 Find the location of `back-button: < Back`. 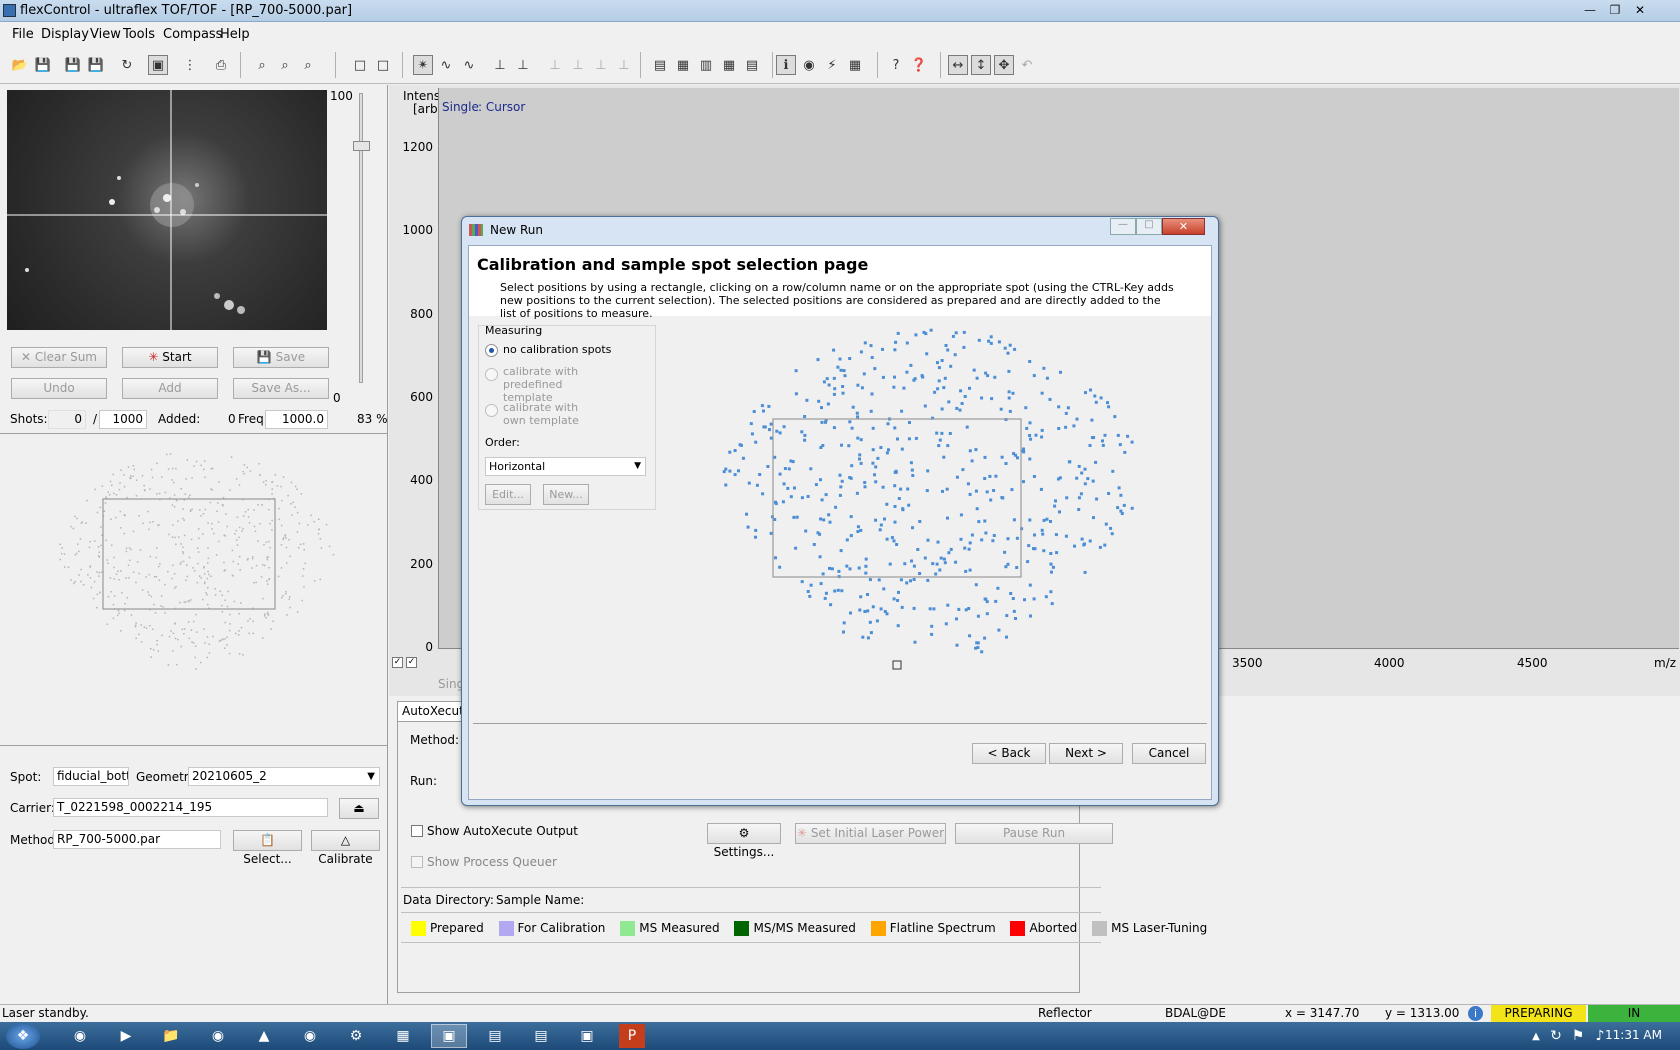

back-button: < Back is located at coordinates (1009, 753).